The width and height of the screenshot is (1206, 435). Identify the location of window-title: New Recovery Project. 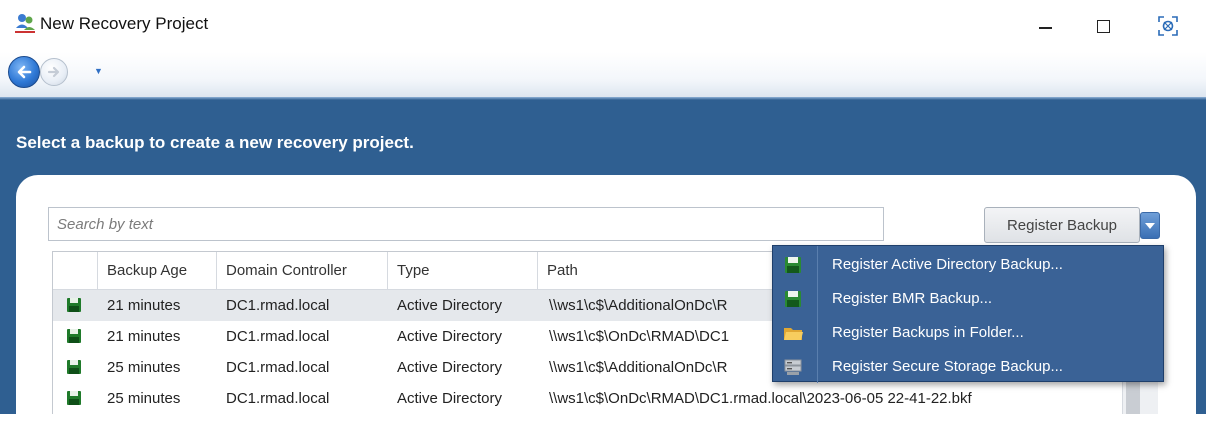
(124, 23).